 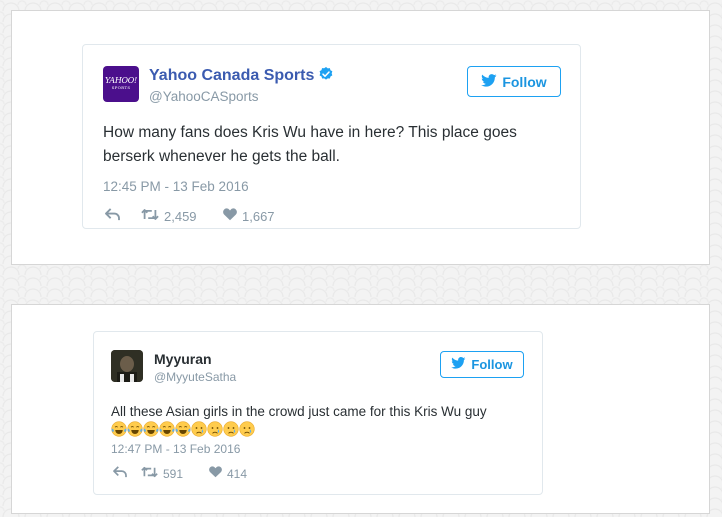 I want to click on tweet-timestamp: 12:47 PM - 13 Feb 2016, so click(x=175, y=449).